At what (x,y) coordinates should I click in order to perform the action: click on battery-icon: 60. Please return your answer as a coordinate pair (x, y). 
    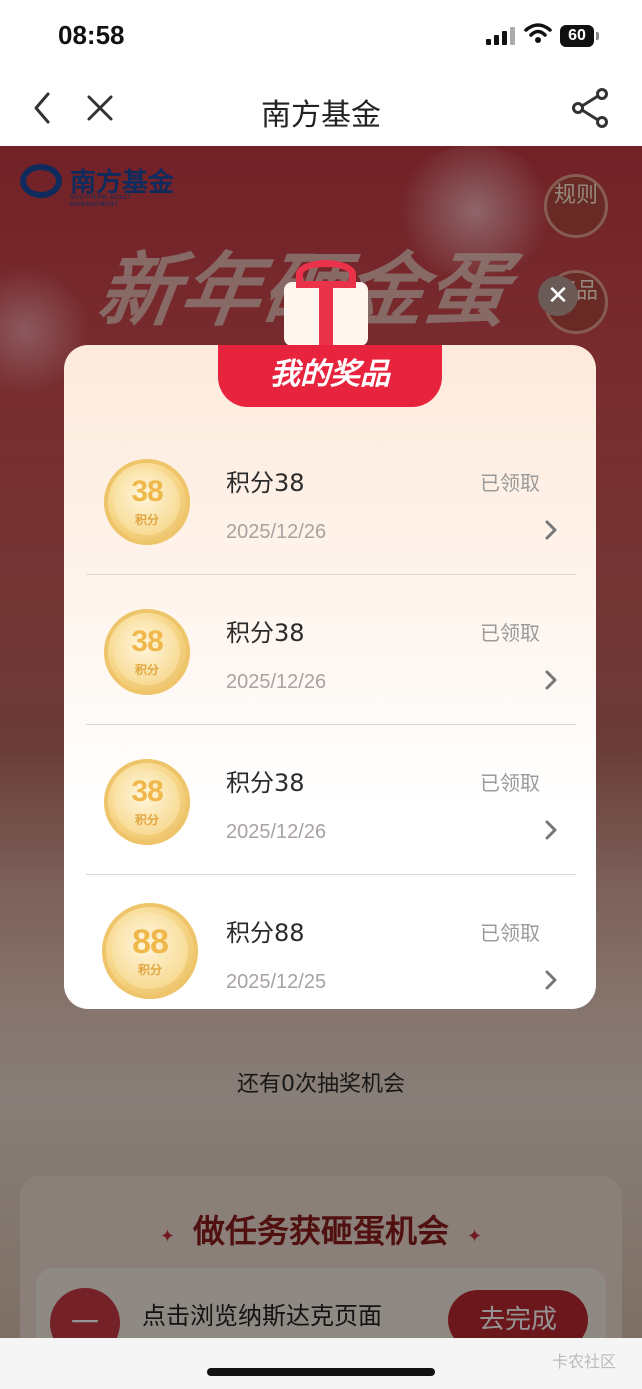
    Looking at the image, I should click on (579, 36).